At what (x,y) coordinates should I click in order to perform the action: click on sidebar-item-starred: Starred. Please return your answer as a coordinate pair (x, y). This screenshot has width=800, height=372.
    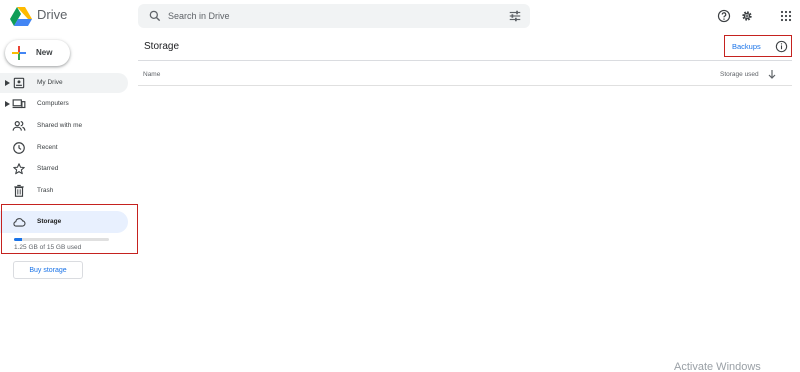
    Looking at the image, I should click on (64, 169).